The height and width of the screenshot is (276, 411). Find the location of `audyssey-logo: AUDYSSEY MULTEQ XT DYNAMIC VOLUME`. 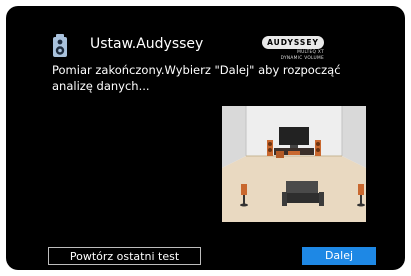

audyssey-logo: AUDYSSEY MULTEQ XT DYNAMIC VOLUME is located at coordinates (293, 48).